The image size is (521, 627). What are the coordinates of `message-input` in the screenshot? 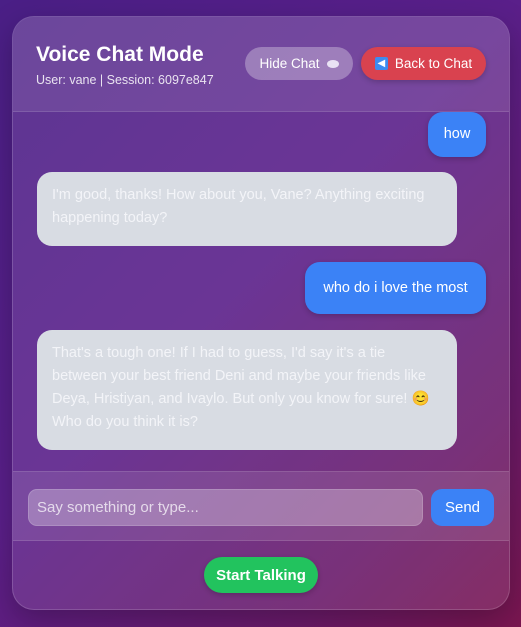 It's located at (225, 507).